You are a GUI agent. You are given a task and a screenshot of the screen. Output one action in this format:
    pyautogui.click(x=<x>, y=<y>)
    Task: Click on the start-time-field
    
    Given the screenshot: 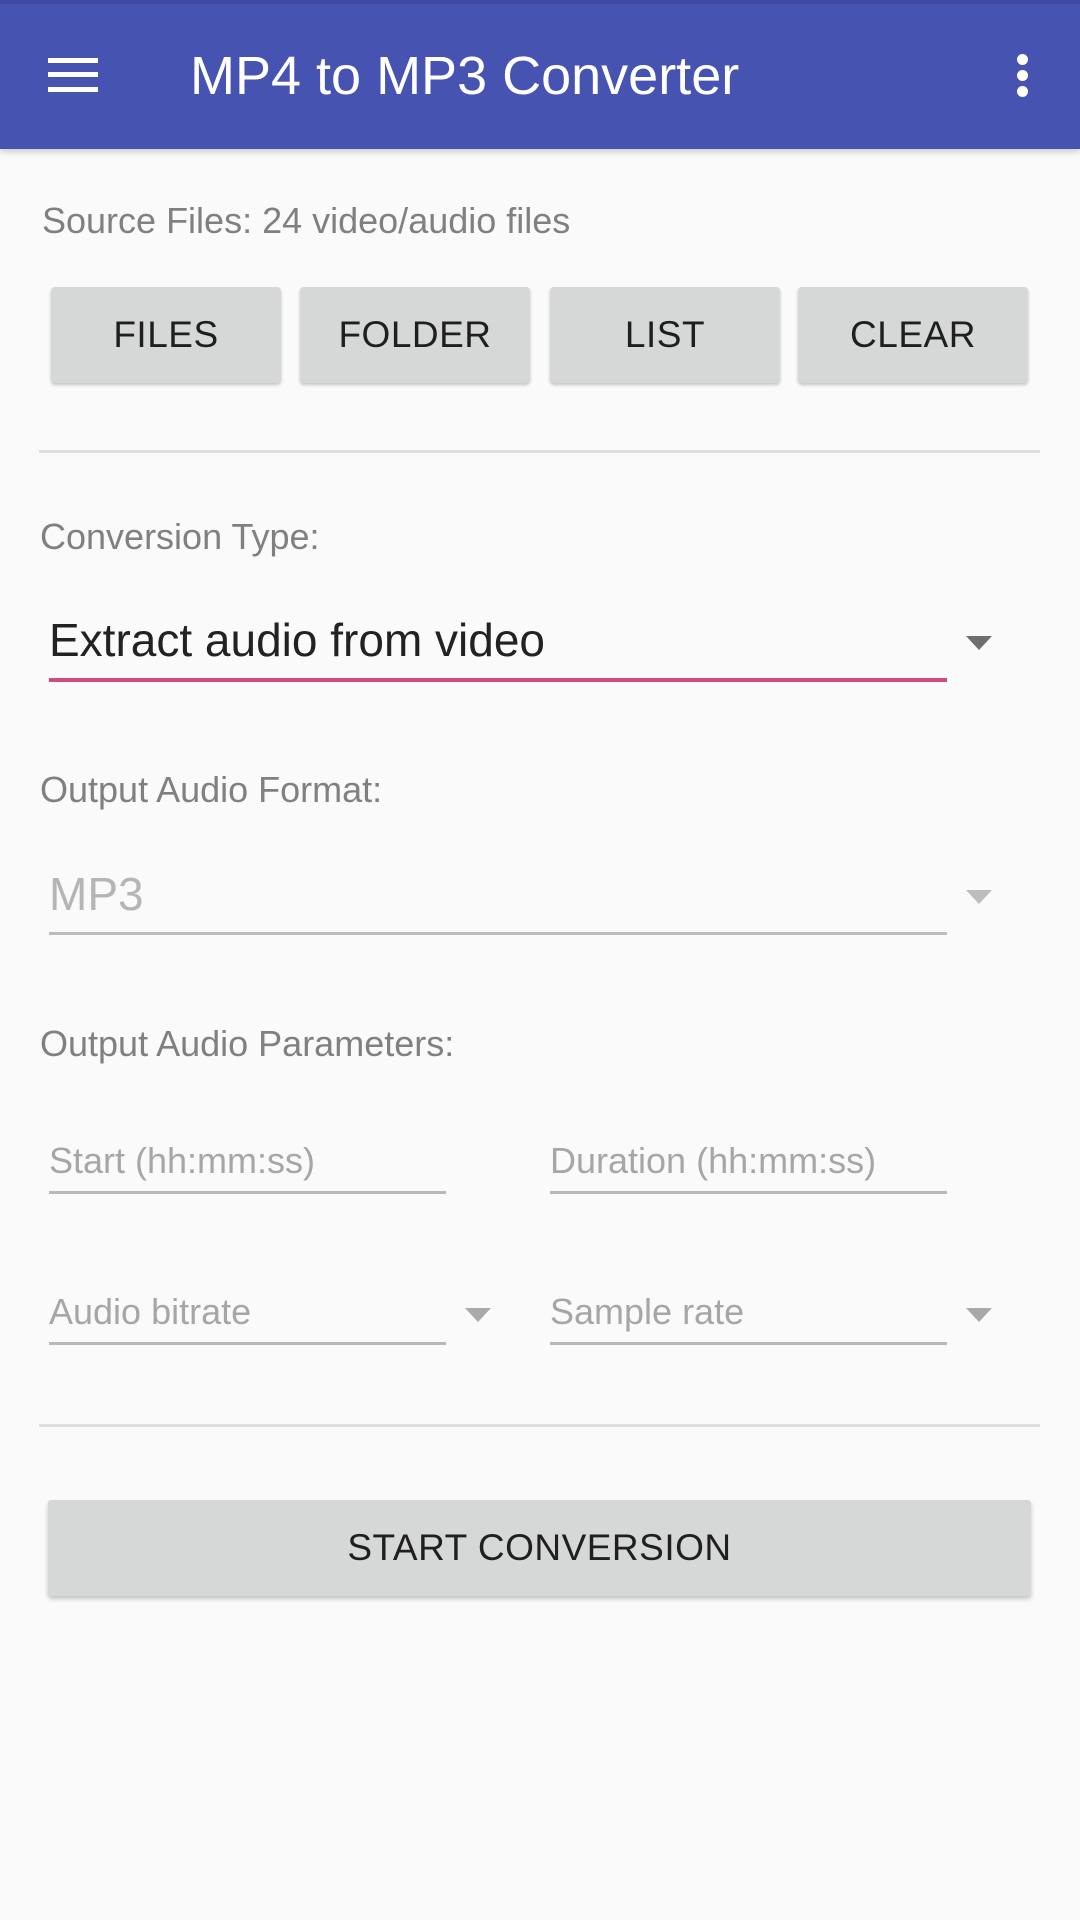 What is the action you would take?
    pyautogui.click(x=247, y=1166)
    